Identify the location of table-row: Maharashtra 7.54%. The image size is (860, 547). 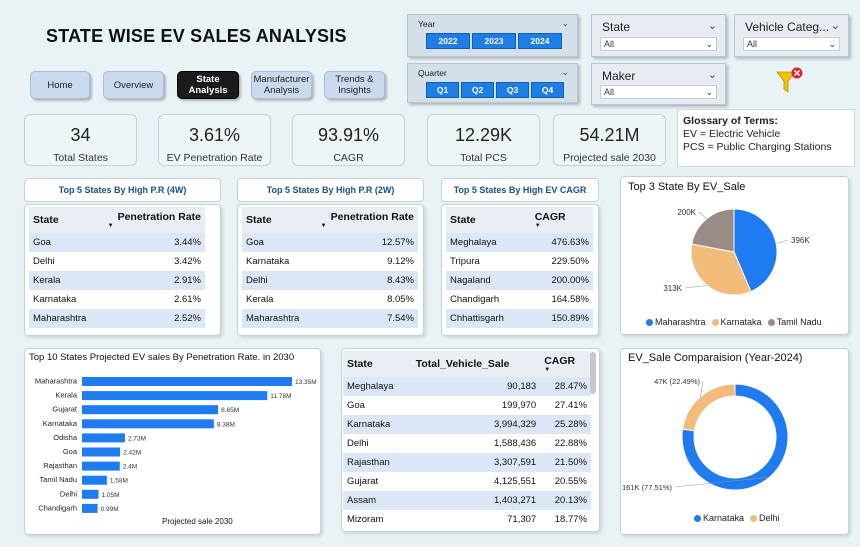
(330, 318).